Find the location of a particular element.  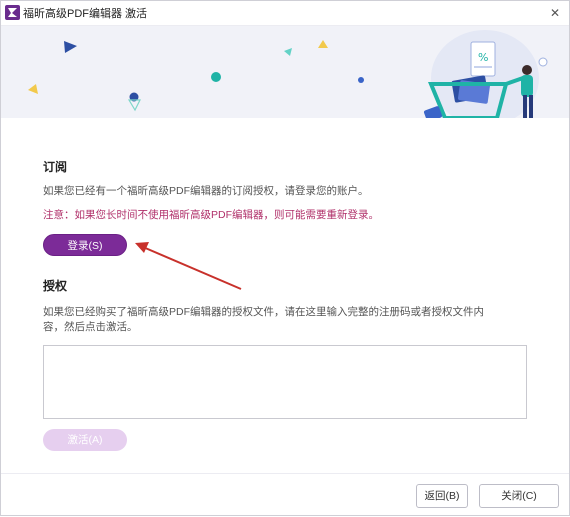

subscription-heading: 订阅 is located at coordinates (55, 167).